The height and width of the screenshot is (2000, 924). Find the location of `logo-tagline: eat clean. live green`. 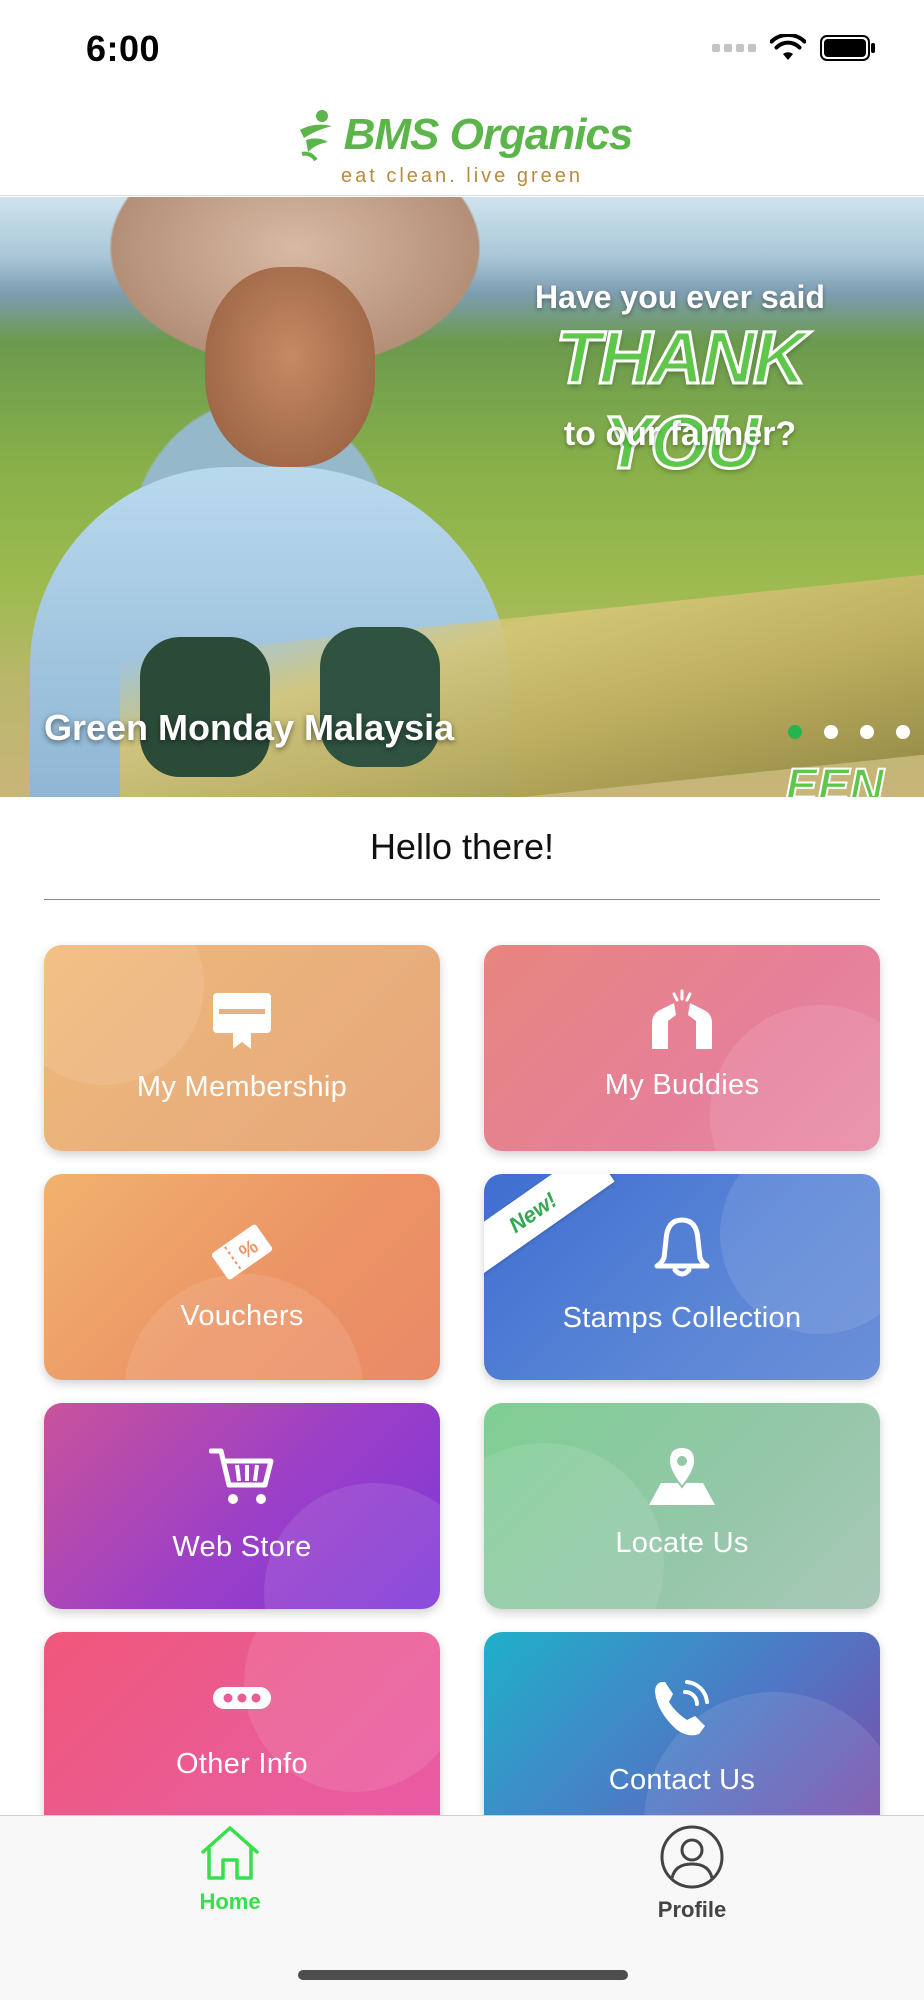

logo-tagline: eat clean. live green is located at coordinates (461, 176).